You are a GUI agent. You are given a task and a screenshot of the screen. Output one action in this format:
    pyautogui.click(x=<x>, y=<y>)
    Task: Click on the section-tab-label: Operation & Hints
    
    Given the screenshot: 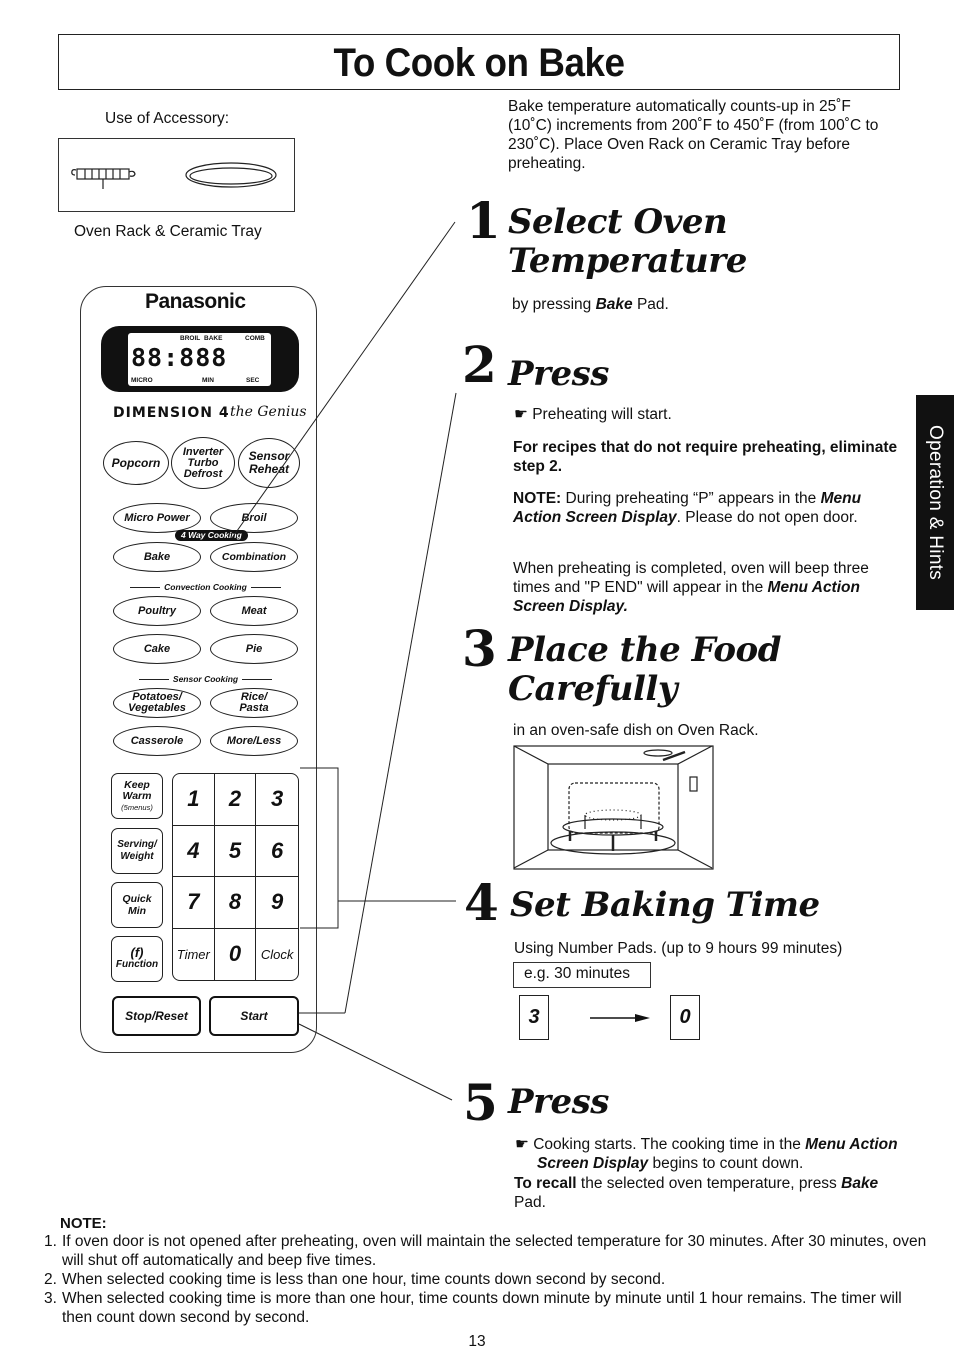 What is the action you would take?
    pyautogui.click(x=935, y=502)
    